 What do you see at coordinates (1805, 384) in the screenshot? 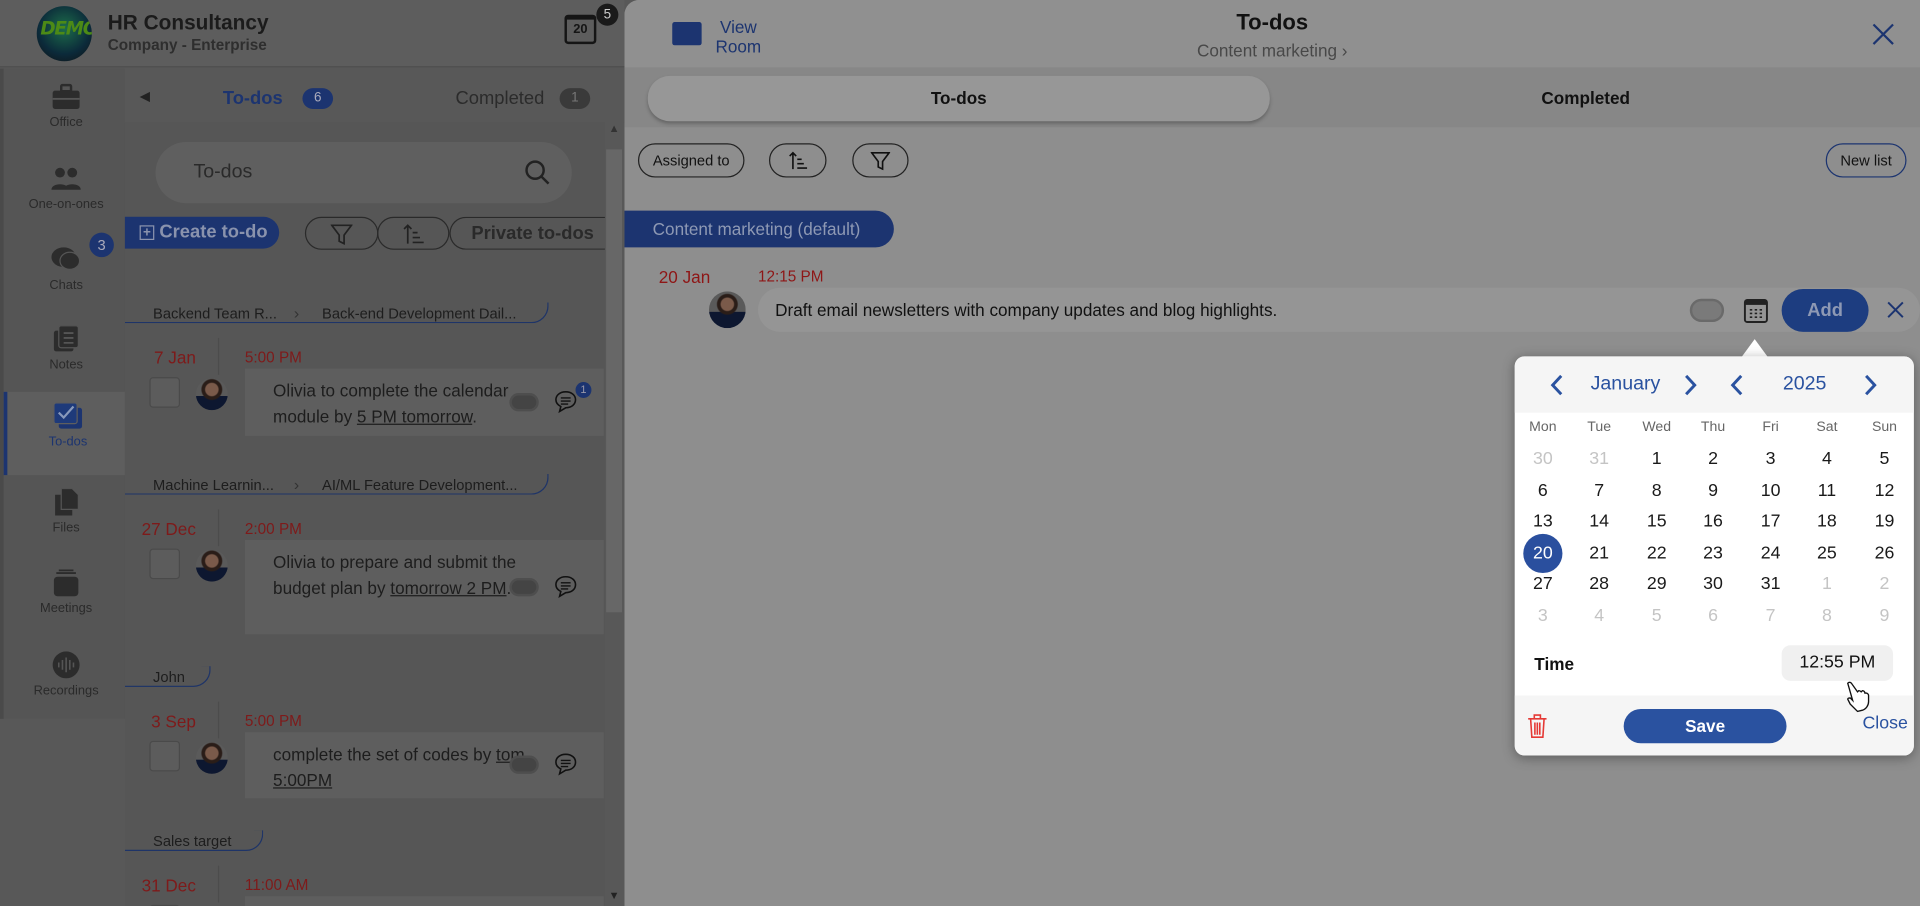
I see `year-label: 2025` at bounding box center [1805, 384].